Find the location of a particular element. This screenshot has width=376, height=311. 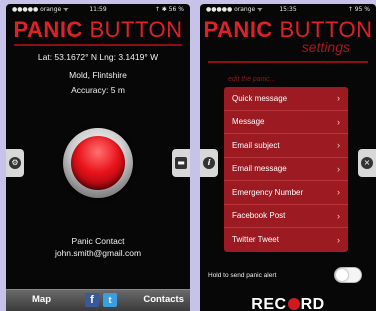

menu-item-label: Quick message is located at coordinates (260, 98).